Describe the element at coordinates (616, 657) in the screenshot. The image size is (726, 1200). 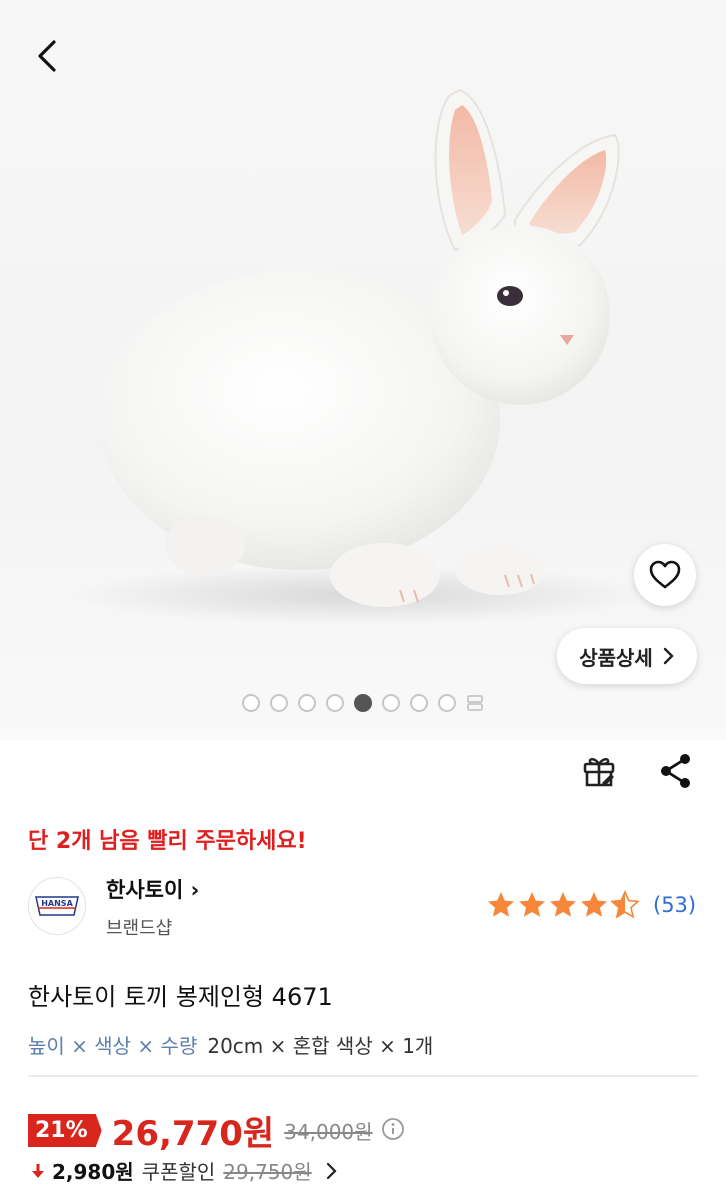
I see `product-detail-label: 상품상세` at that location.